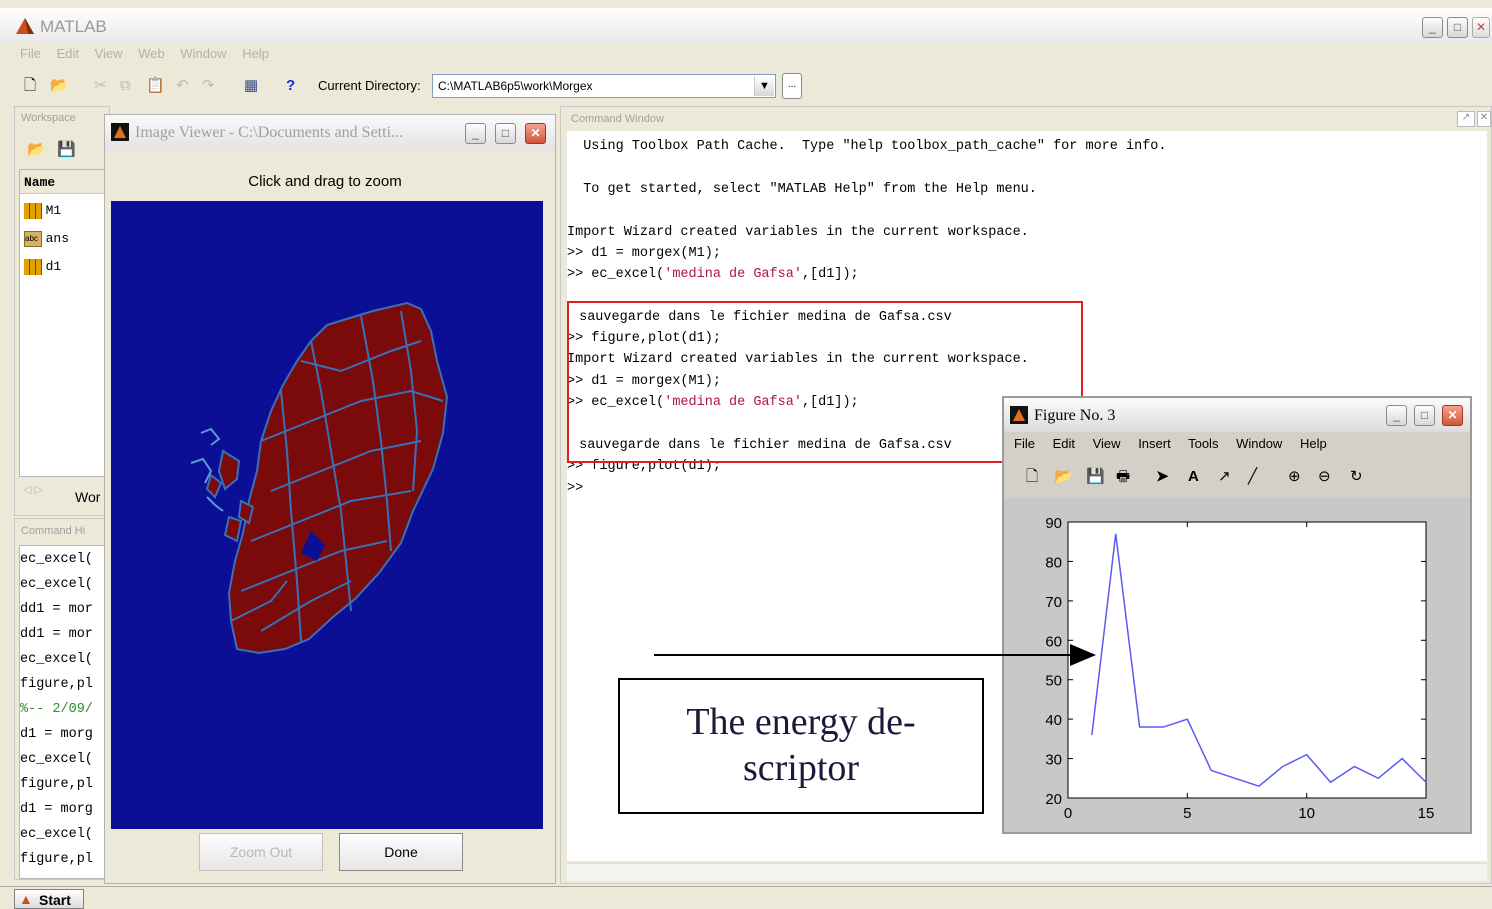 Image resolution: width=1492 pixels, height=909 pixels. Describe the element at coordinates (1154, 443) in the screenshot. I see `figure-menu-insert: Insert` at that location.